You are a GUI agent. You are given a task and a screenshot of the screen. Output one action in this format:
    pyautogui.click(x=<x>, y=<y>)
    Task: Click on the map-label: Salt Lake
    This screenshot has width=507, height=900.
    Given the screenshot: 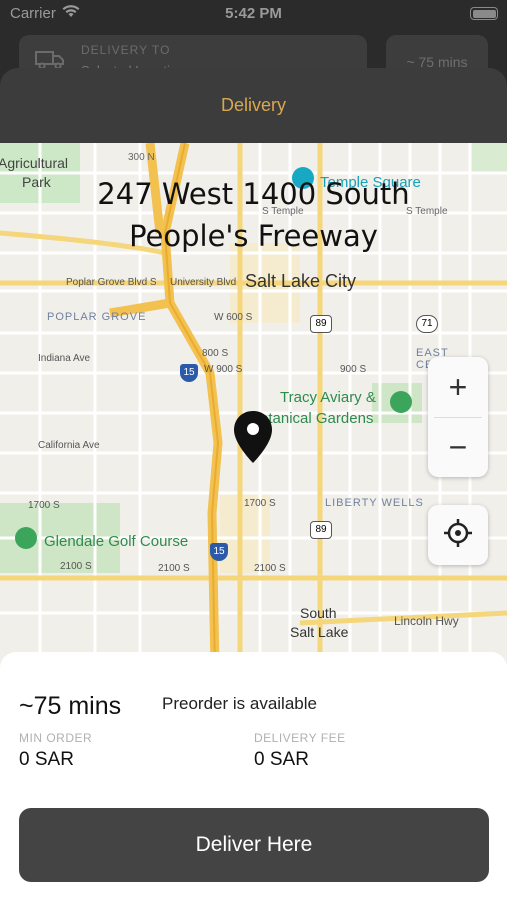 What is the action you would take?
    pyautogui.click(x=319, y=632)
    